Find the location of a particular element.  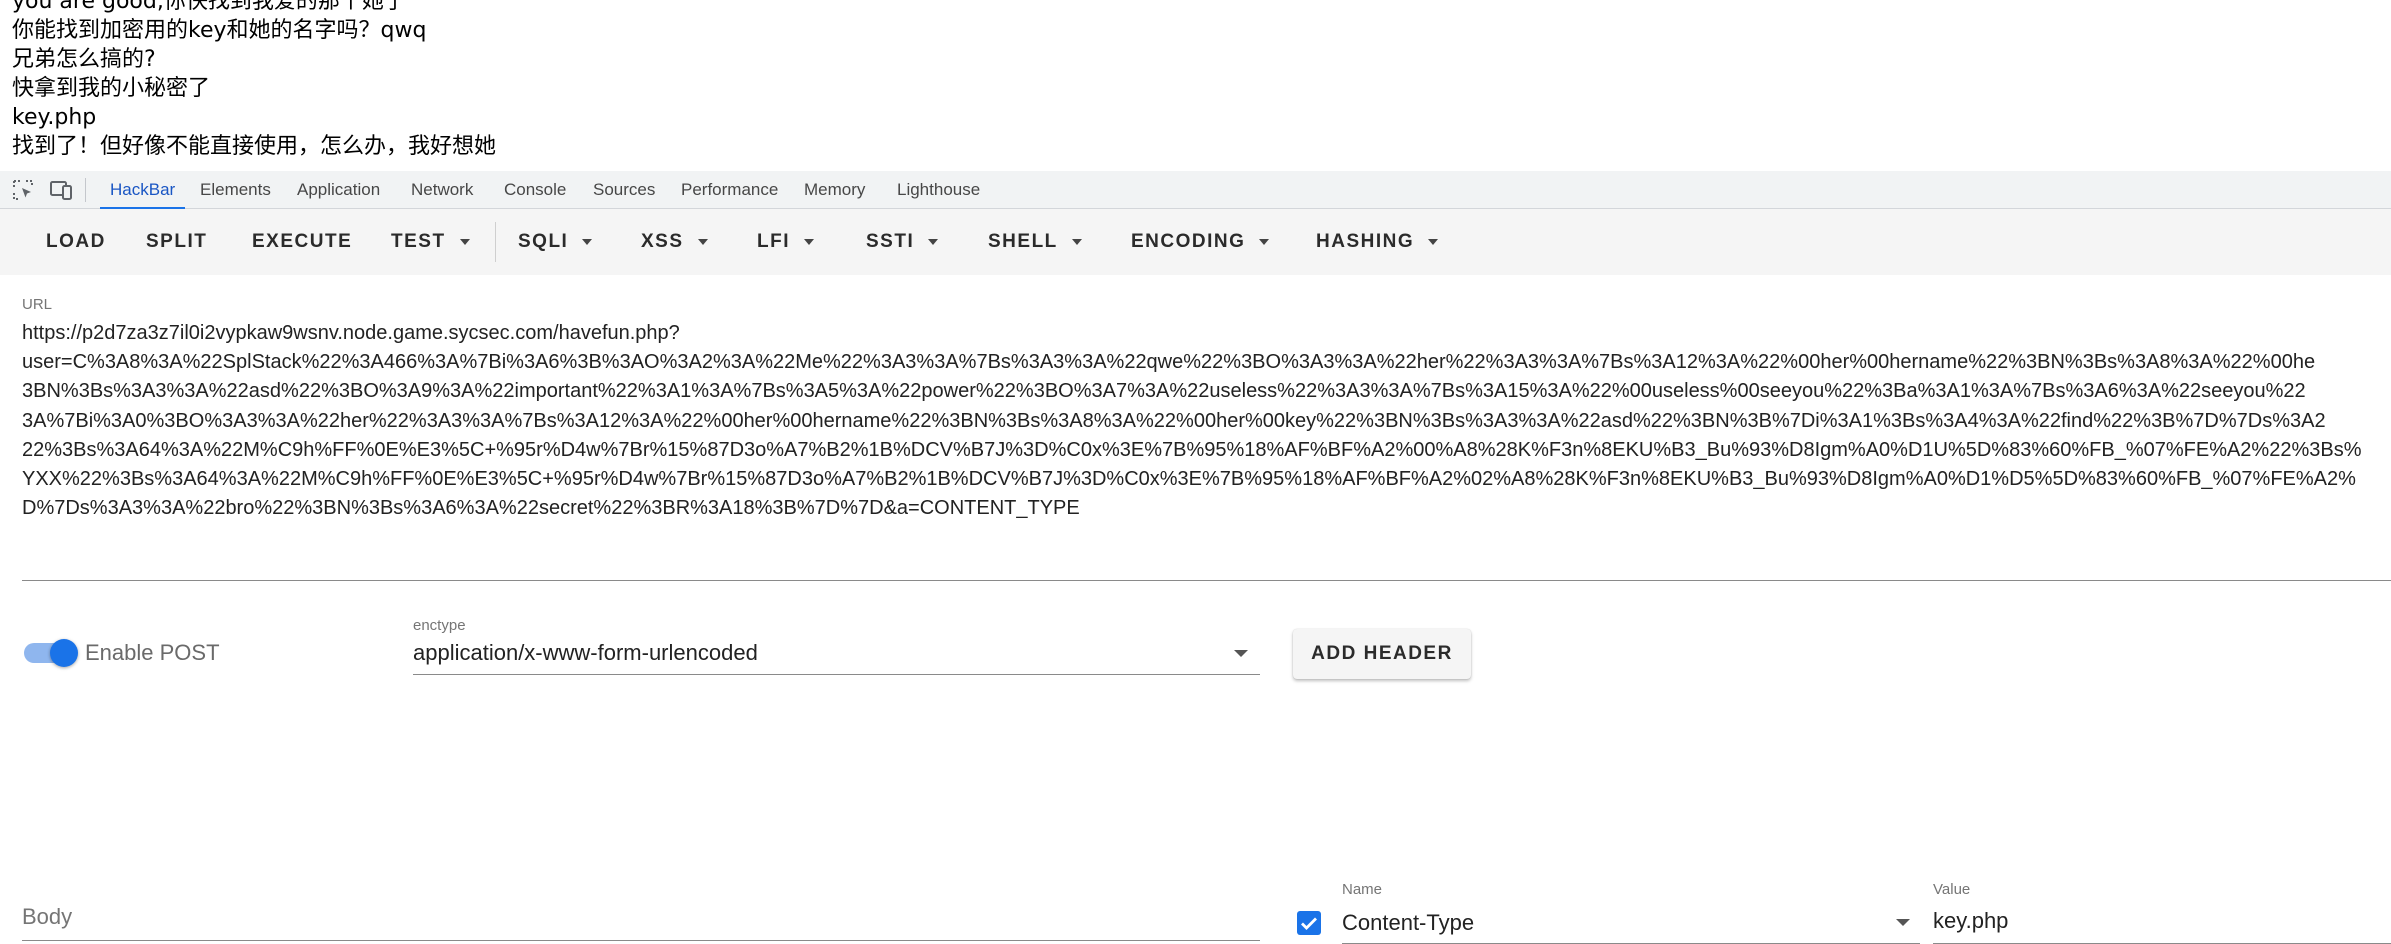

body-input: Body is located at coordinates (641, 917).